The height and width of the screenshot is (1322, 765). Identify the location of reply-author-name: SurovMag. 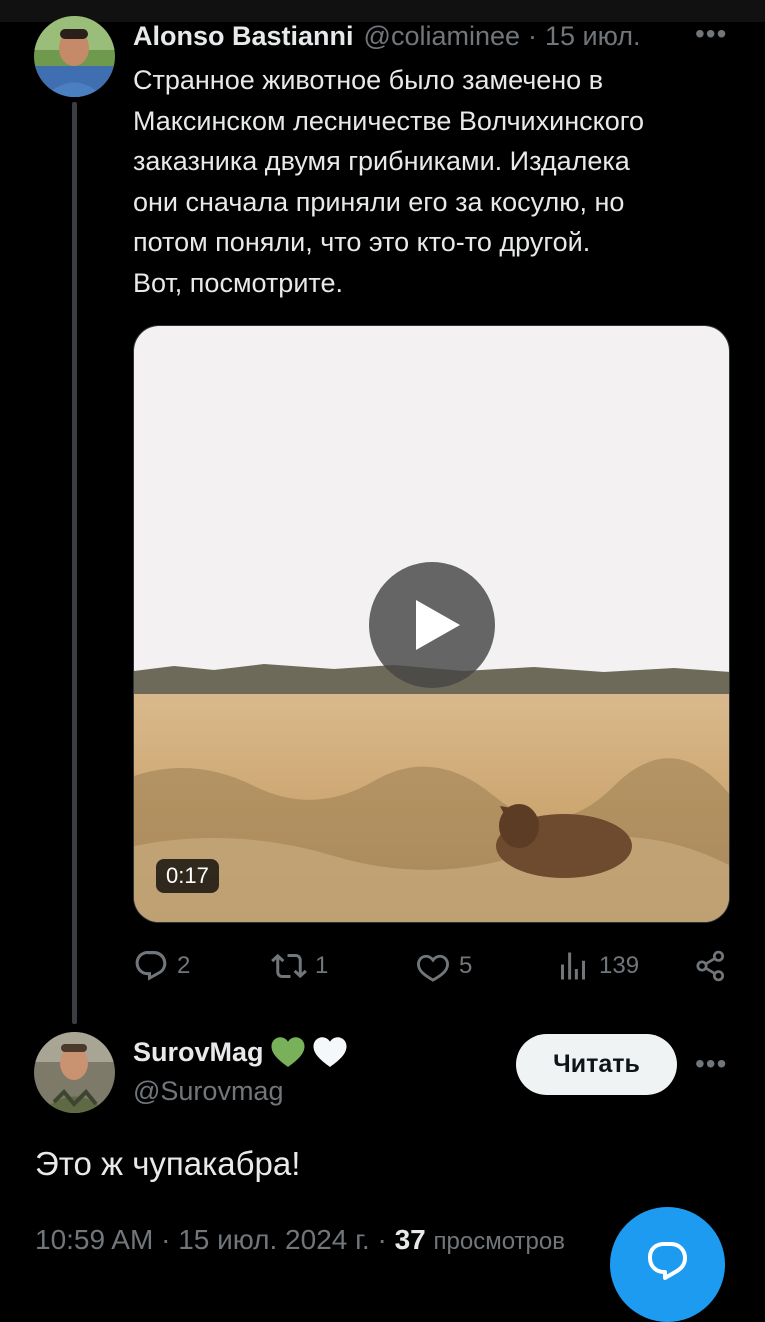
(240, 1052).